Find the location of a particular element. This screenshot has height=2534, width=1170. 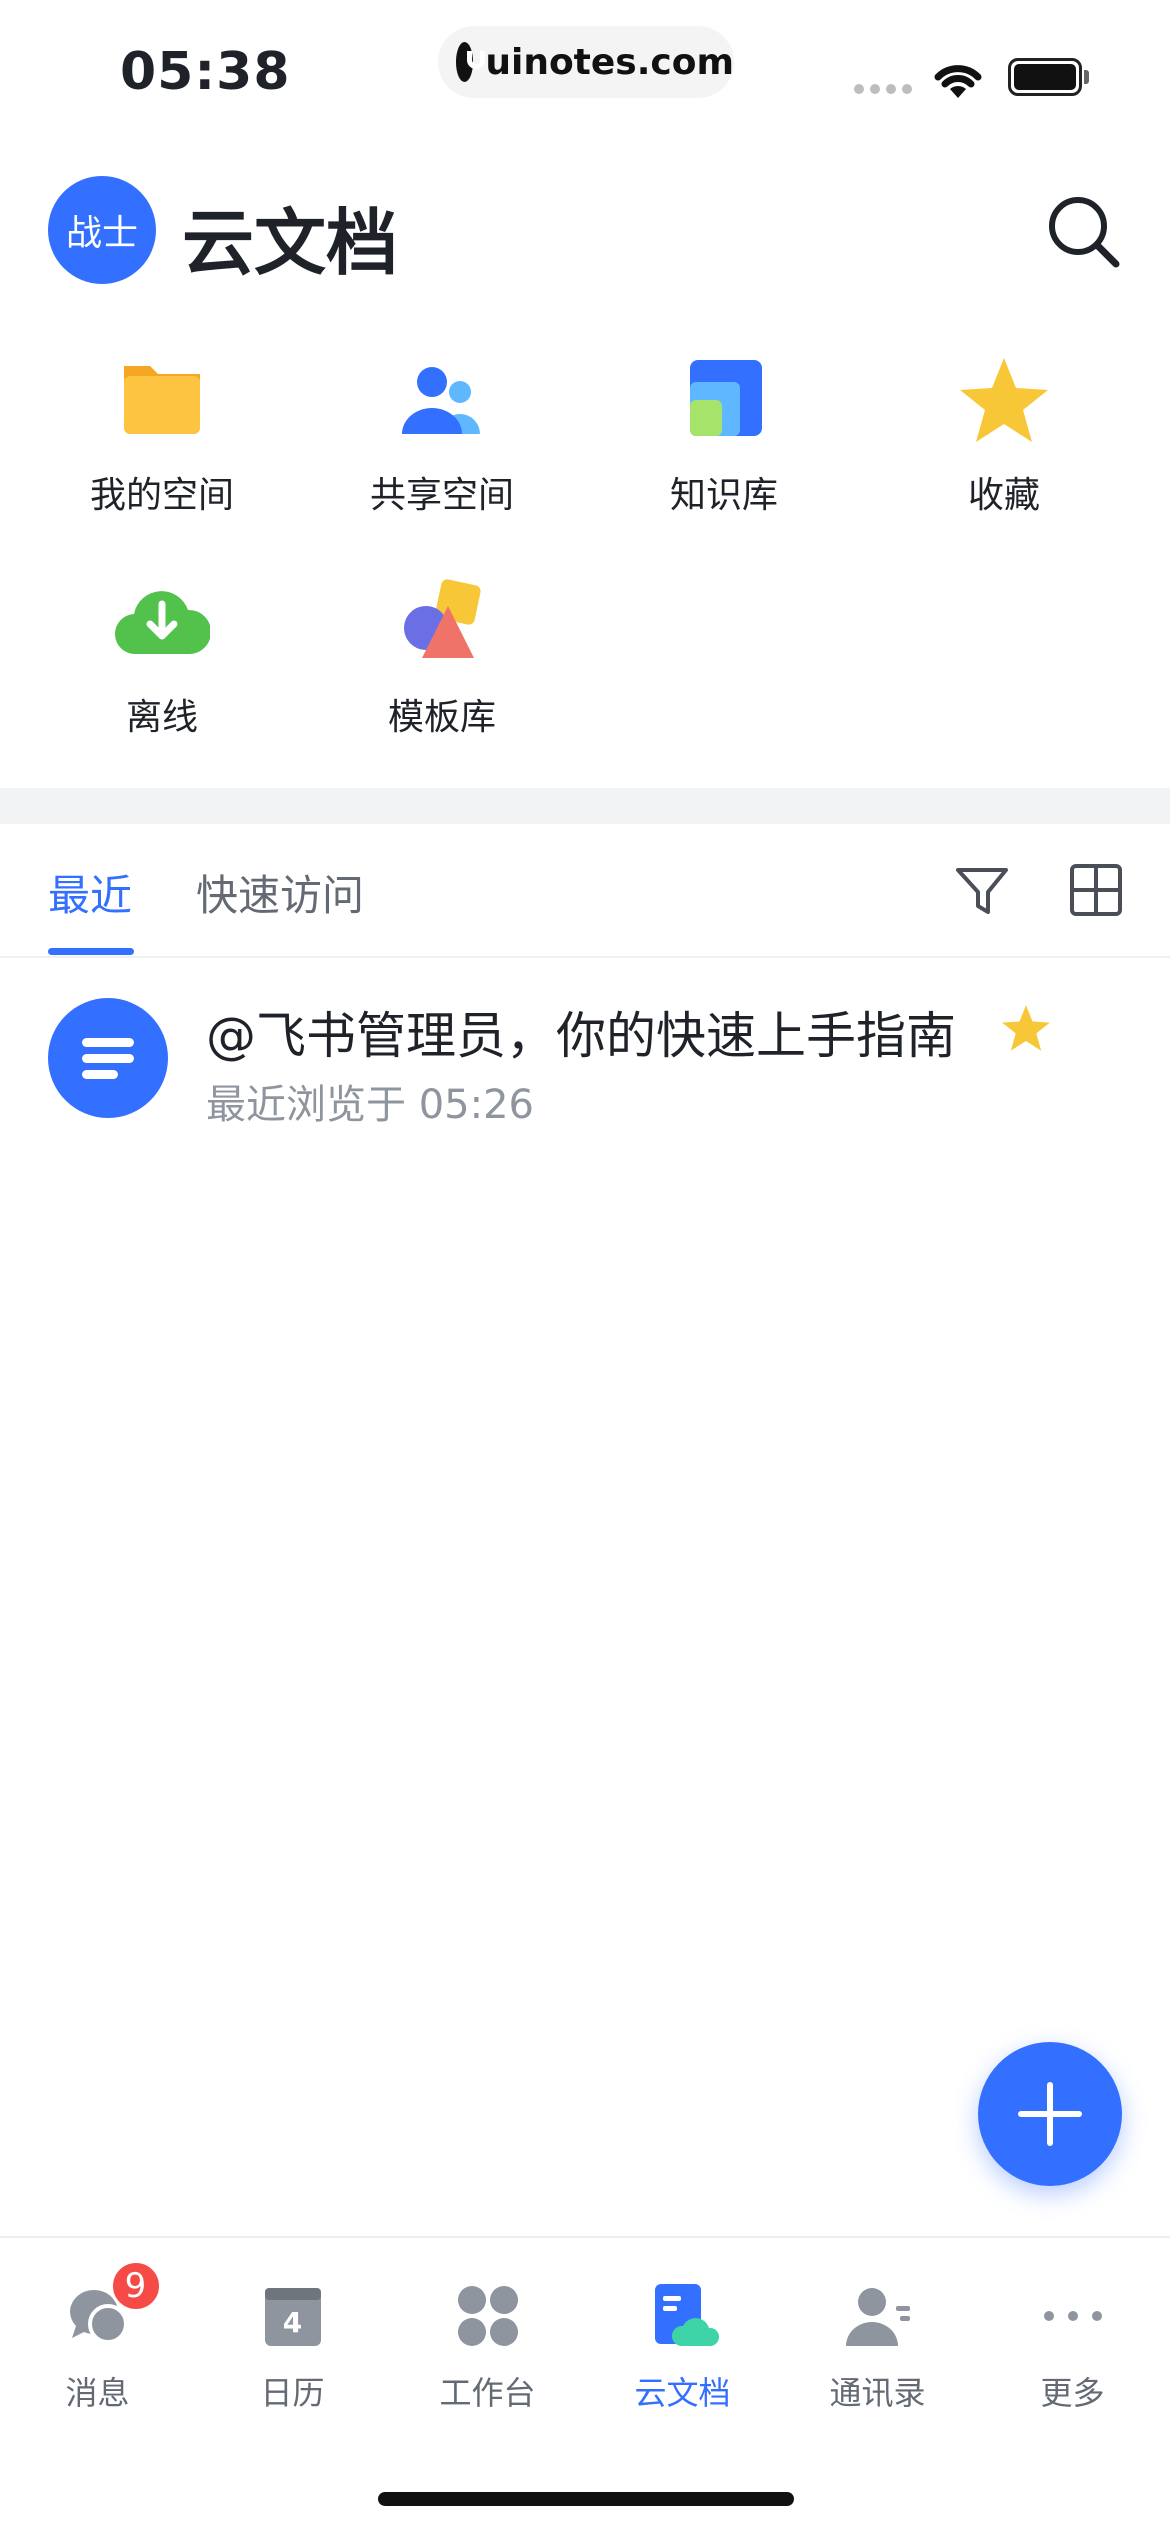

cellular-signal-icon is located at coordinates (883, 89).